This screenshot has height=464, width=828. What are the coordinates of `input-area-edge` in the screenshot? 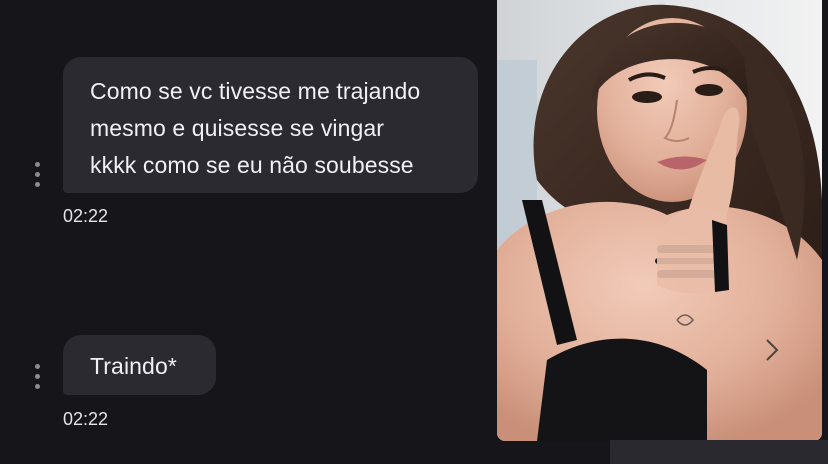 It's located at (719, 452).